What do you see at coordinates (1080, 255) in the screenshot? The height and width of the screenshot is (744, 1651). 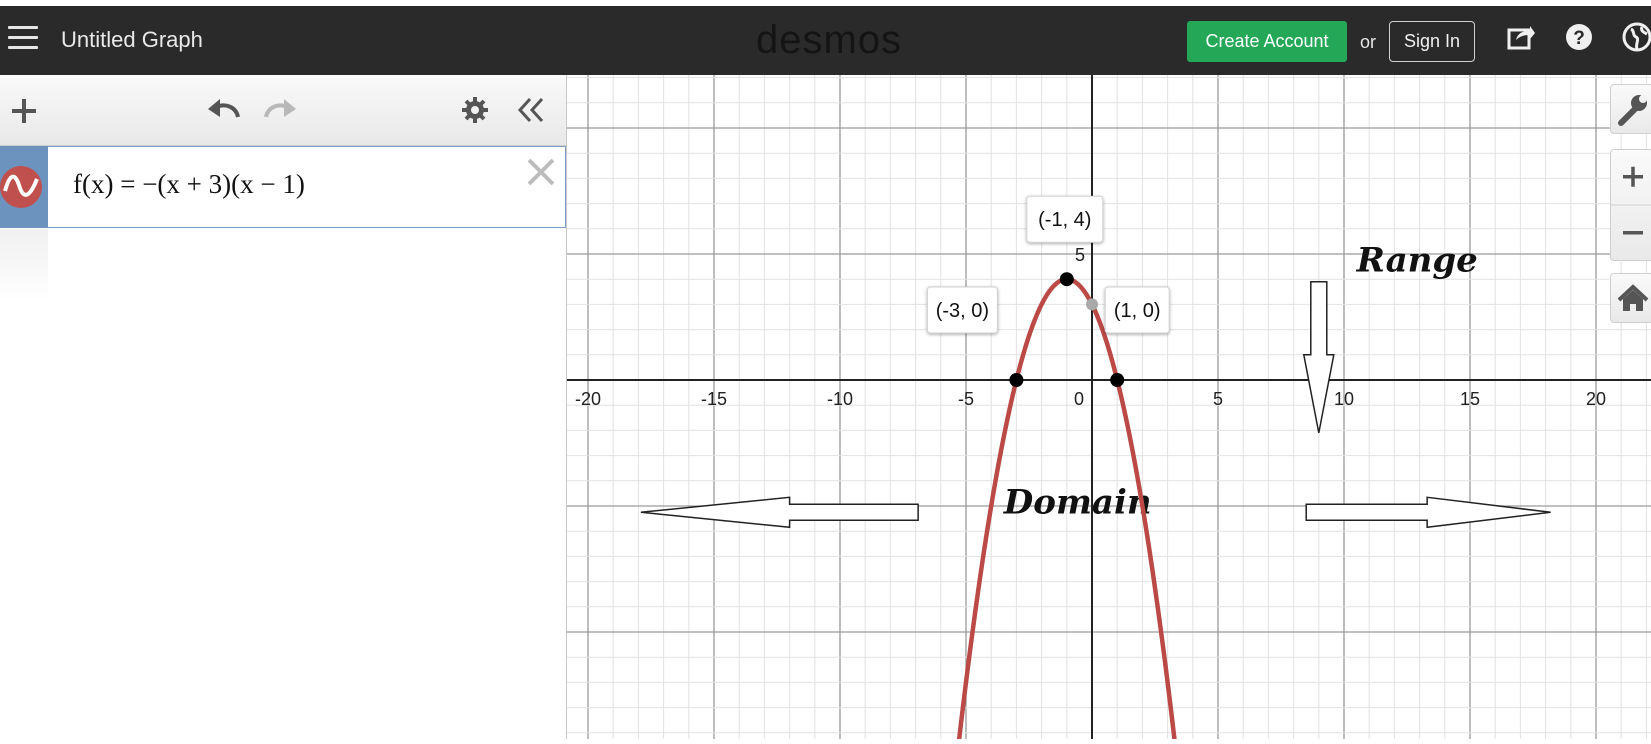 I see `y-tick-label: 5` at bounding box center [1080, 255].